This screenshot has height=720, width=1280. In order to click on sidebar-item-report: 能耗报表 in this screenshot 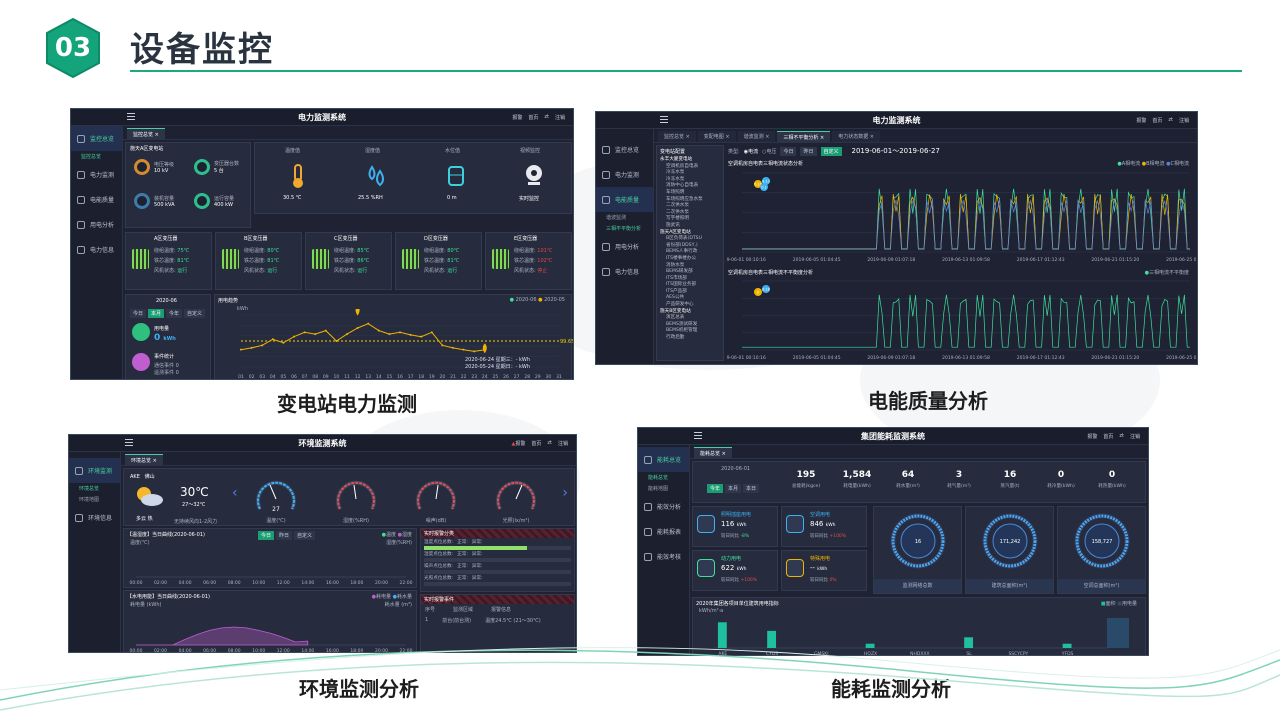, I will do `click(663, 531)`.